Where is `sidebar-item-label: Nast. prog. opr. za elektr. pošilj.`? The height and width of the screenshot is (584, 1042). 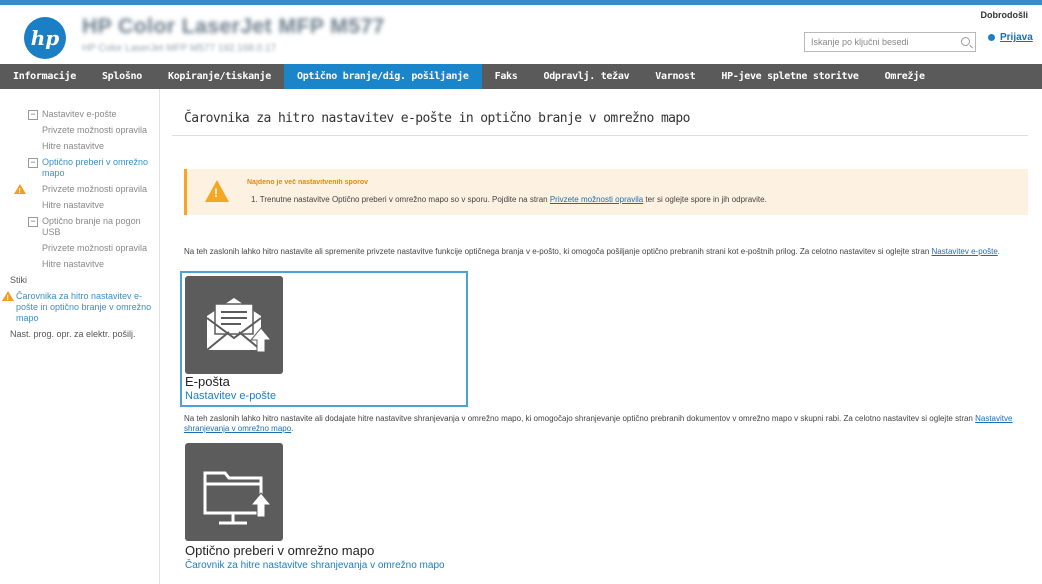 sidebar-item-label: Nast. prog. opr. za elektr. pošilj. is located at coordinates (73, 334).